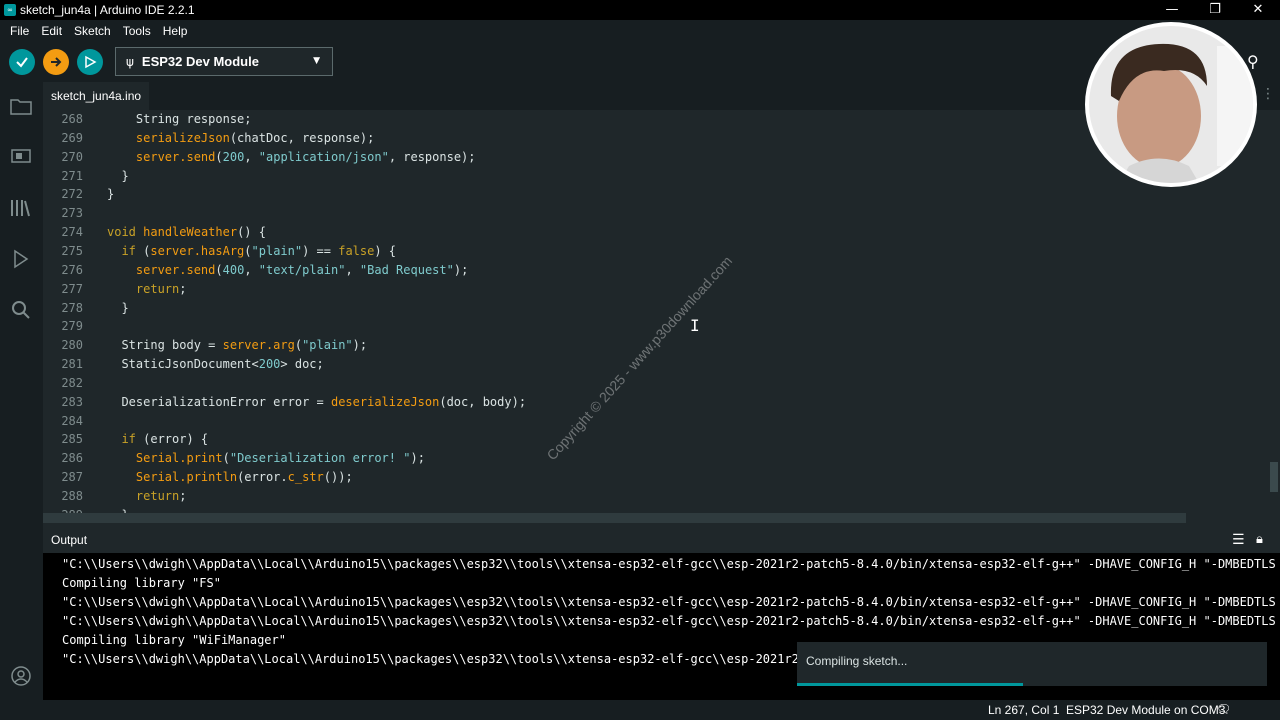 The height and width of the screenshot is (720, 1280). I want to click on search-icon, so click(21, 310).